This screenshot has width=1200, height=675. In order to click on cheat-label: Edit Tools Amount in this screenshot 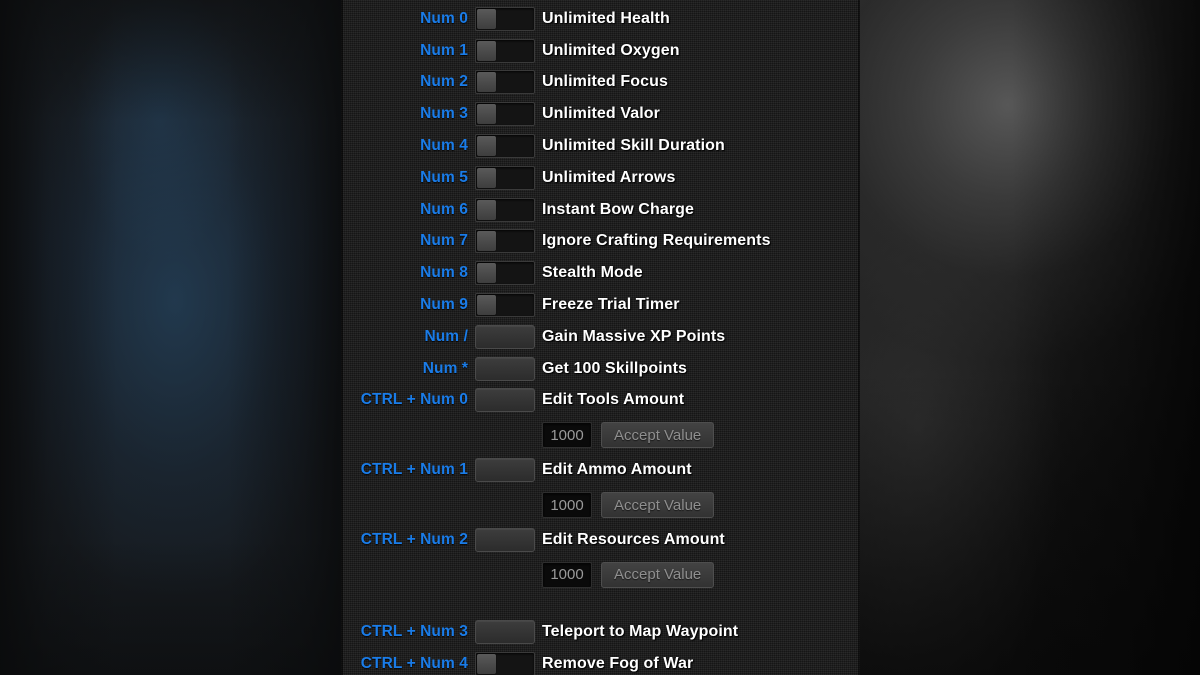, I will do `click(613, 400)`.